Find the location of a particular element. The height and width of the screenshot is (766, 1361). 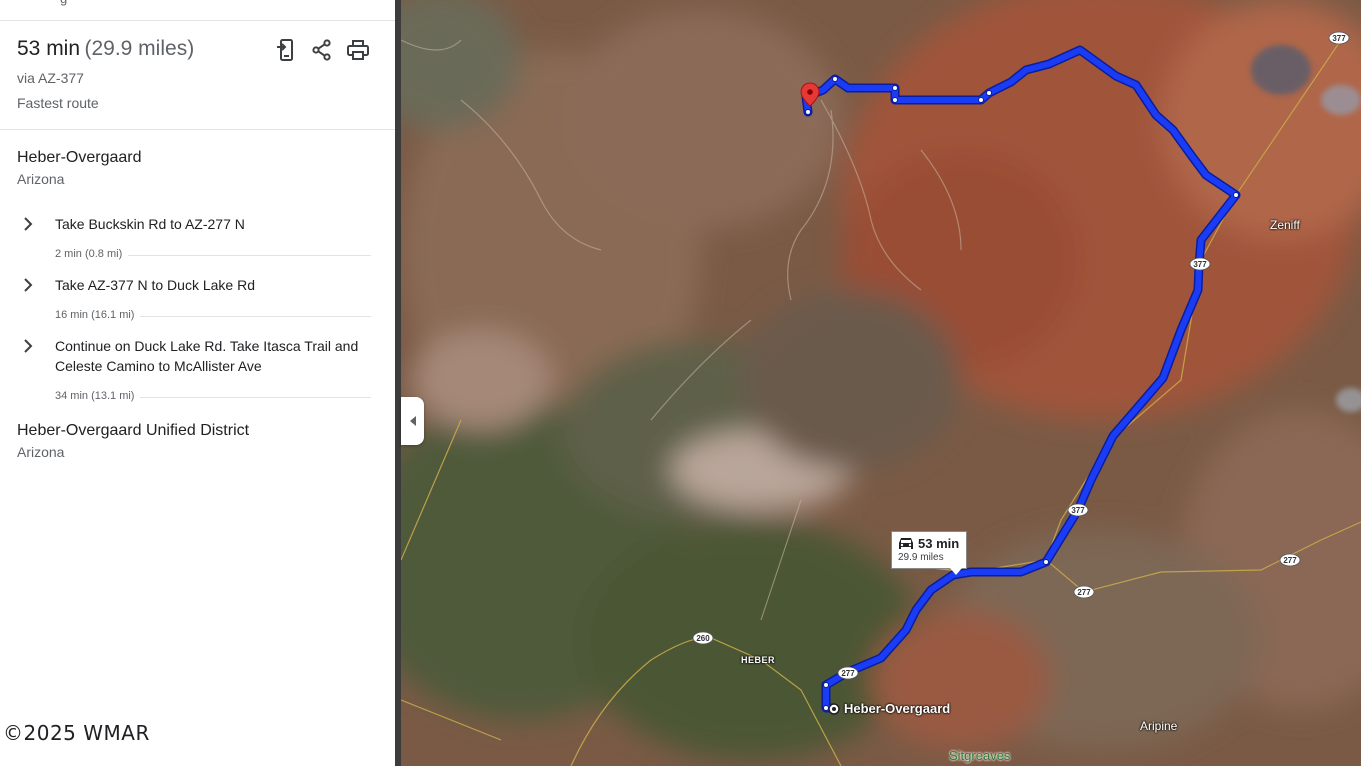

place-label-zeniff: Zeniff is located at coordinates (1285, 225).